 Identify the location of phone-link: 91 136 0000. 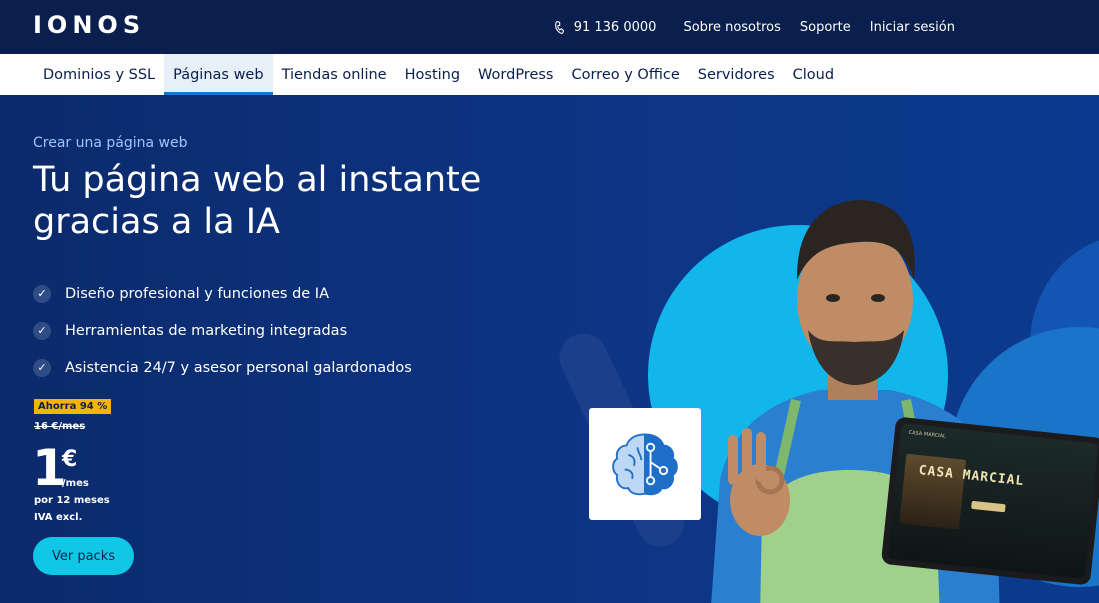
(605, 27).